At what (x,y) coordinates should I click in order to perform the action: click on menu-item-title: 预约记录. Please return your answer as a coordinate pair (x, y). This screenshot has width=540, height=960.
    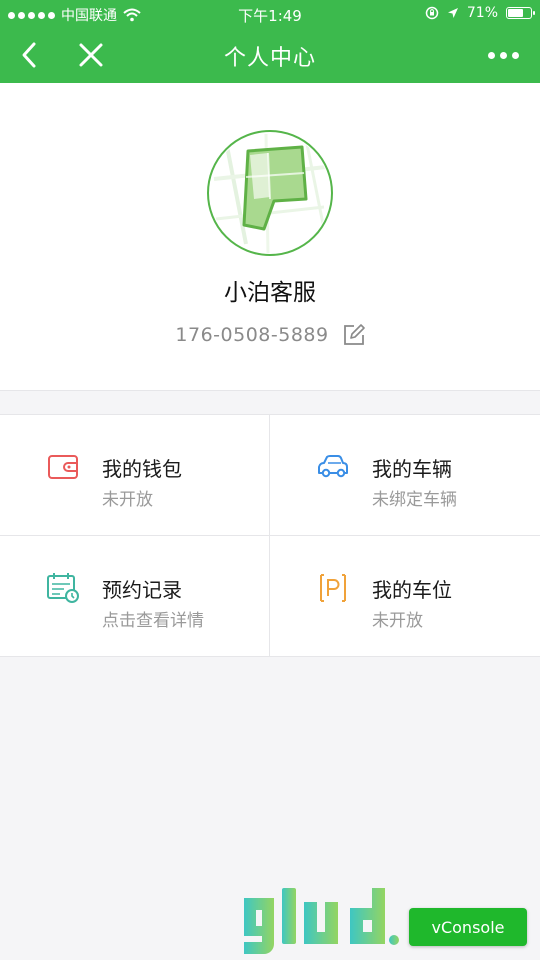
    Looking at the image, I should click on (142, 590).